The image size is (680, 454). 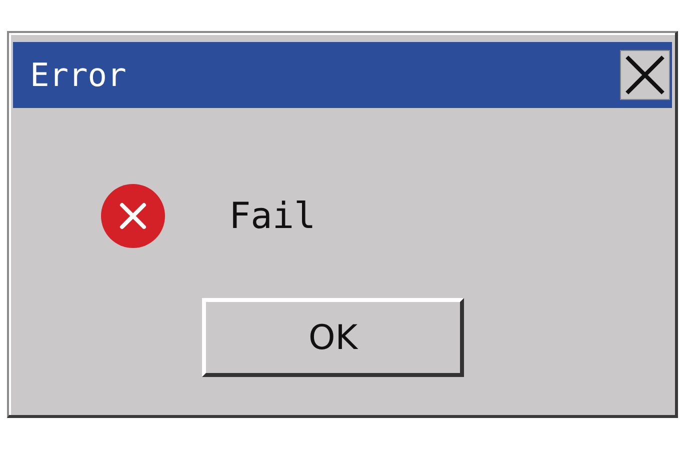 What do you see at coordinates (333, 337) in the screenshot?
I see `ok-button: OK` at bounding box center [333, 337].